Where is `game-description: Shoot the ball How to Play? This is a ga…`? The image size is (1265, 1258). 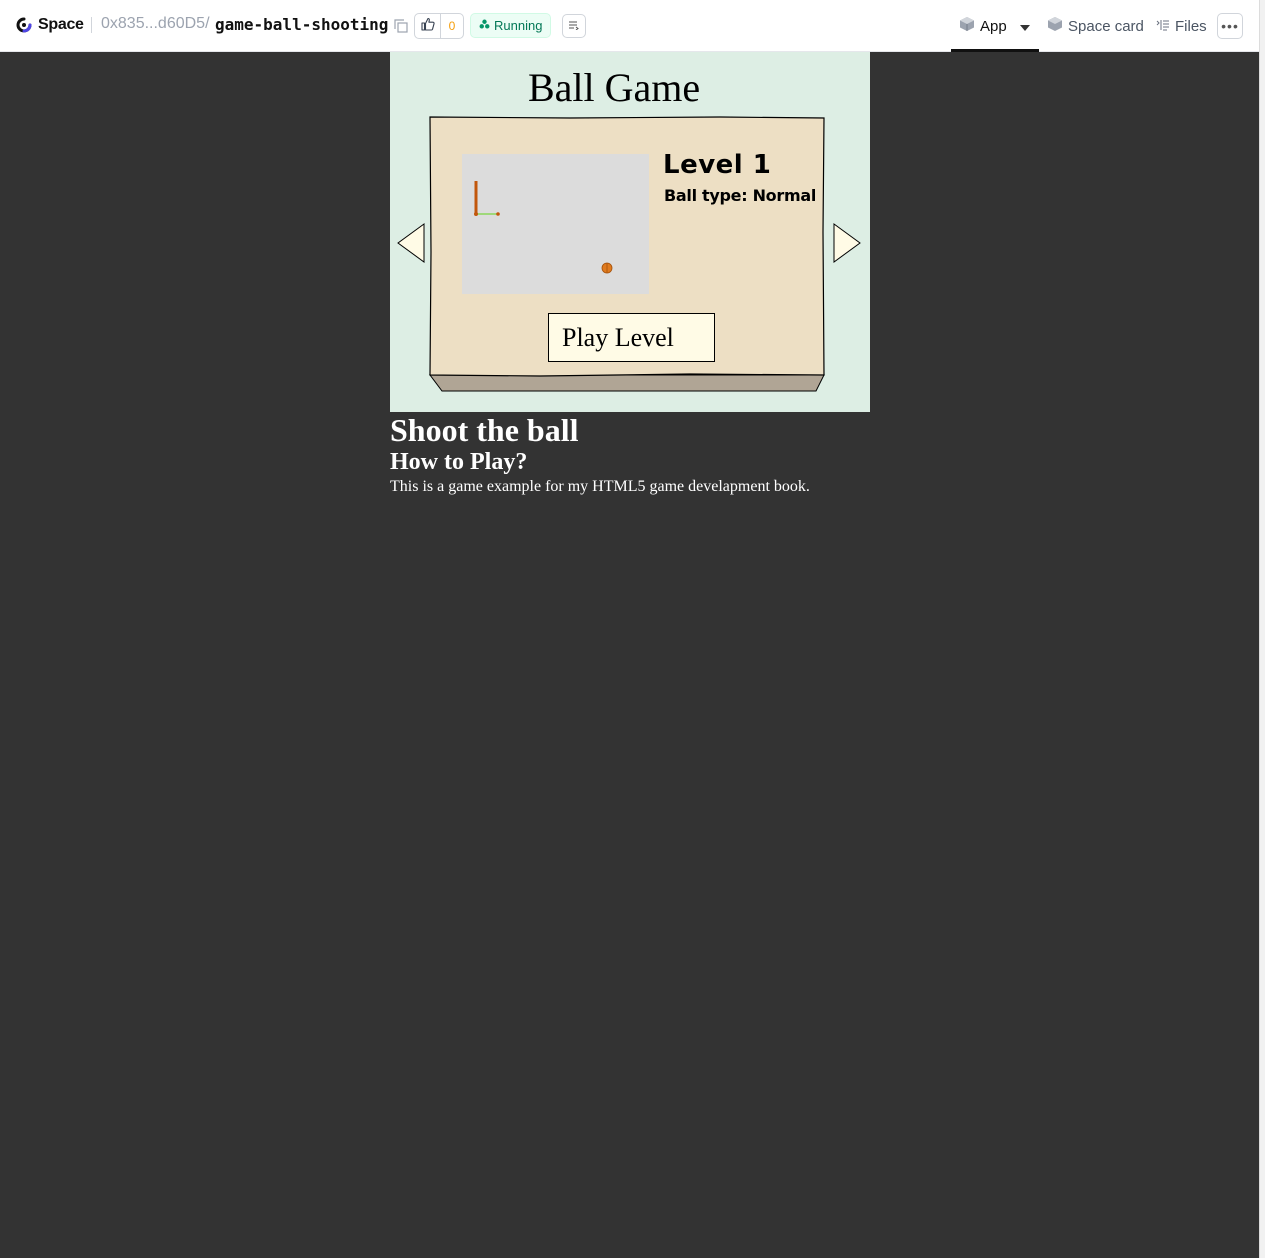
game-description: Shoot the ball How to Play? This is a ga… is located at coordinates (630, 454).